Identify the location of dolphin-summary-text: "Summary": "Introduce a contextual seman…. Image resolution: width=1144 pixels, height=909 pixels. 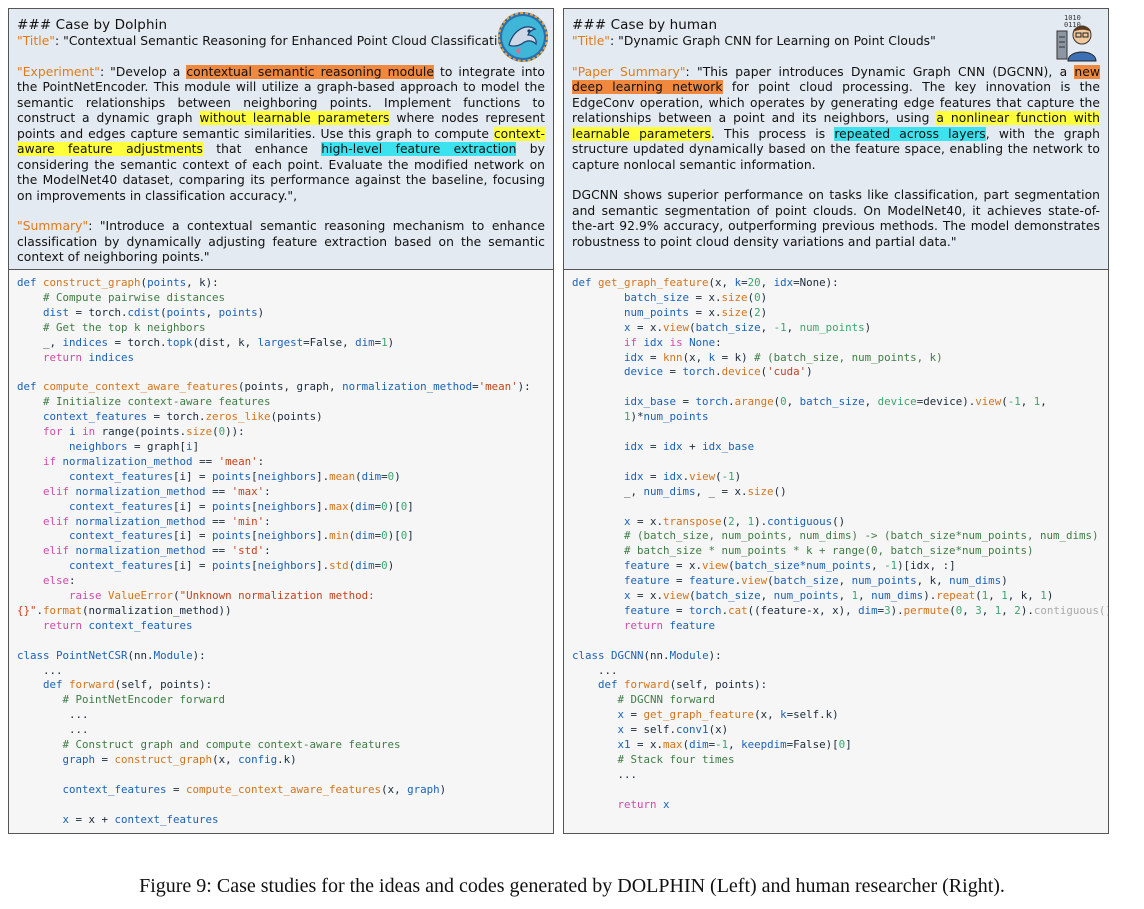
(281, 241).